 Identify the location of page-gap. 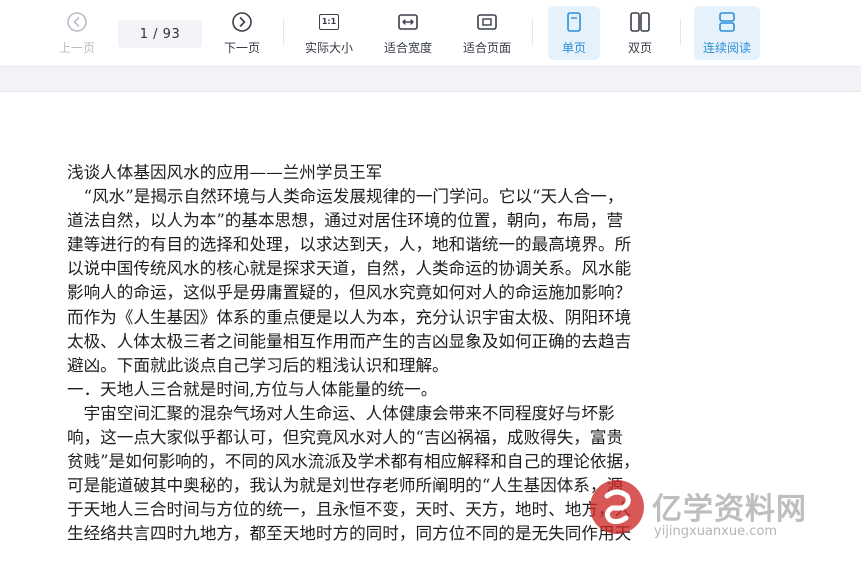
(430, 79).